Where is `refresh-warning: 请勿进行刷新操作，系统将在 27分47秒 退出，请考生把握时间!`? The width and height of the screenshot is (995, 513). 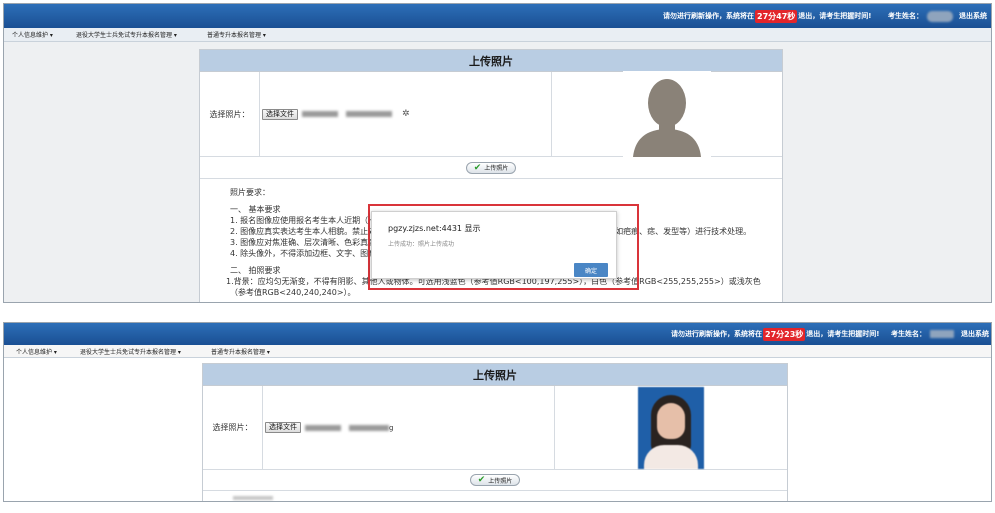 refresh-warning: 请勿进行刷新操作，系统将在 27分47秒 退出，请考生把握时间! is located at coordinates (767, 16).